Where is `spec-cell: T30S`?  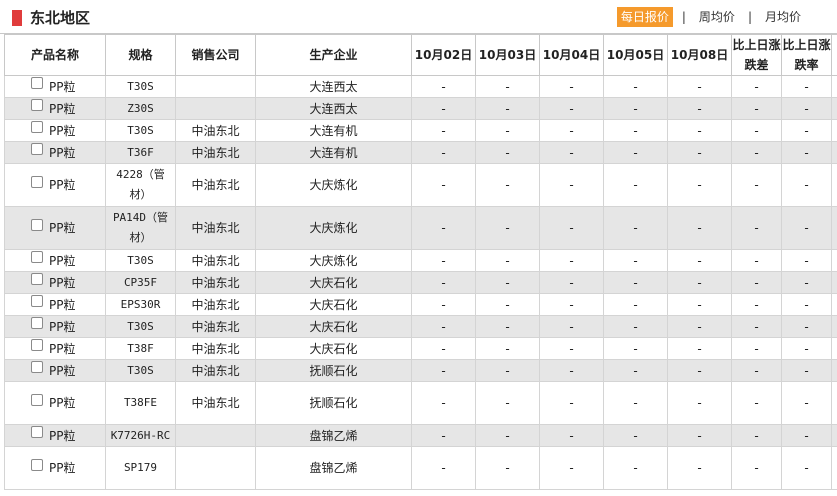
spec-cell: T30S is located at coordinates (140, 260).